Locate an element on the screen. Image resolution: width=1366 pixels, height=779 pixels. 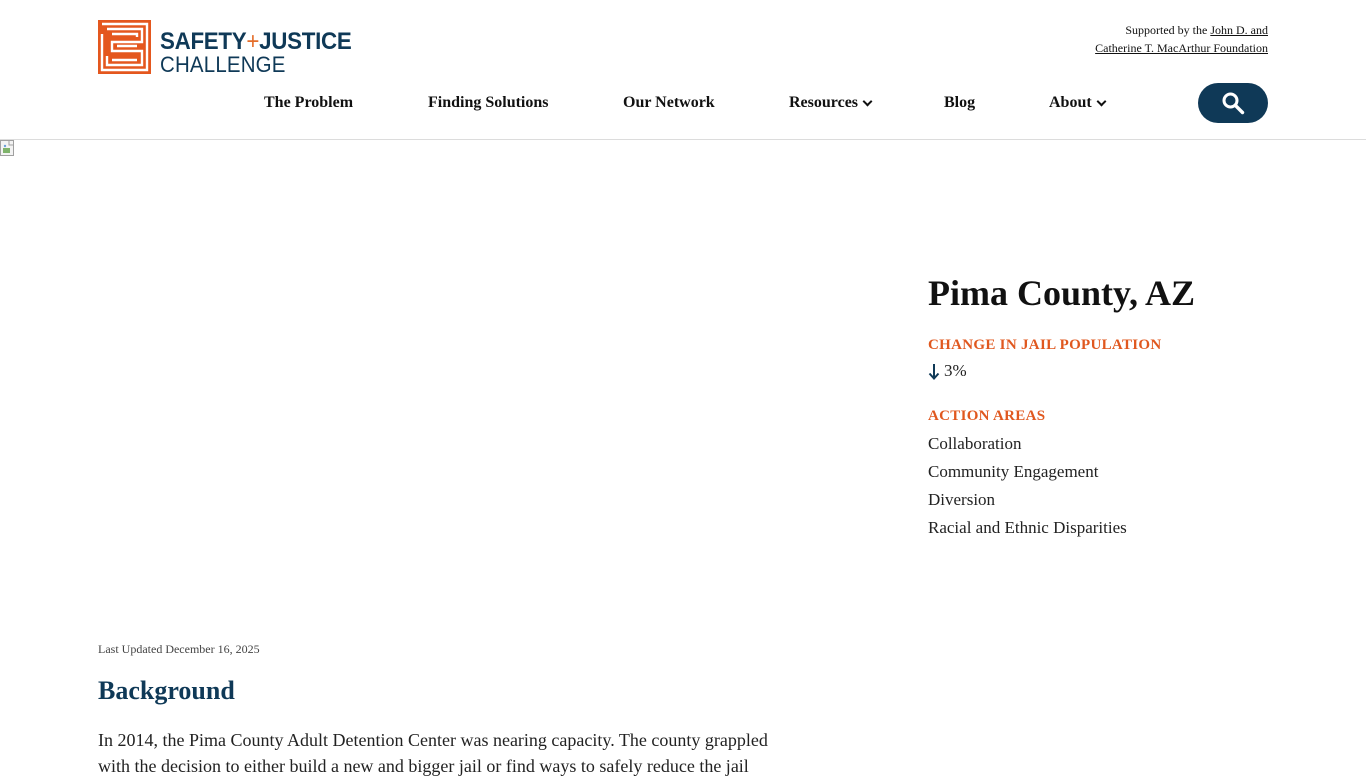
site-logo: SAFETY+JUSTICE CHALLENGE is located at coordinates (232, 48).